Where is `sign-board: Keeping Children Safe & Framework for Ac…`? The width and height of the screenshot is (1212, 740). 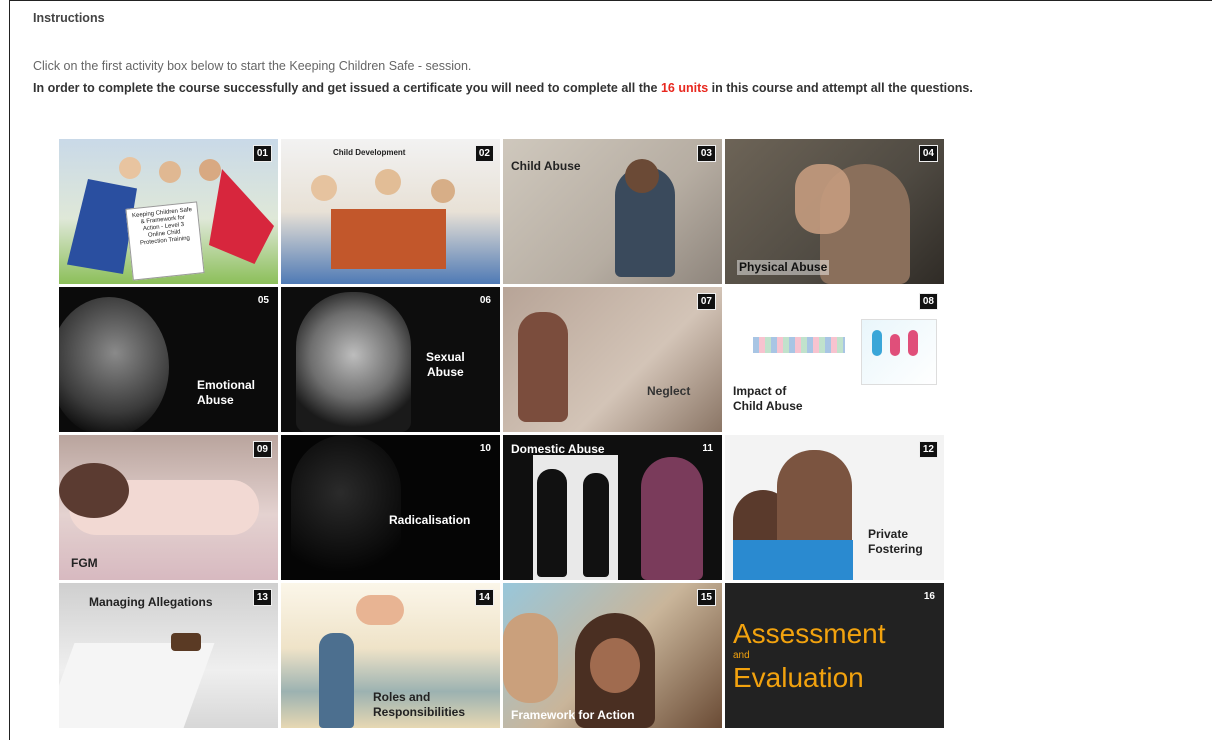 sign-board: Keeping Children Safe & Framework for Ac… is located at coordinates (165, 241).